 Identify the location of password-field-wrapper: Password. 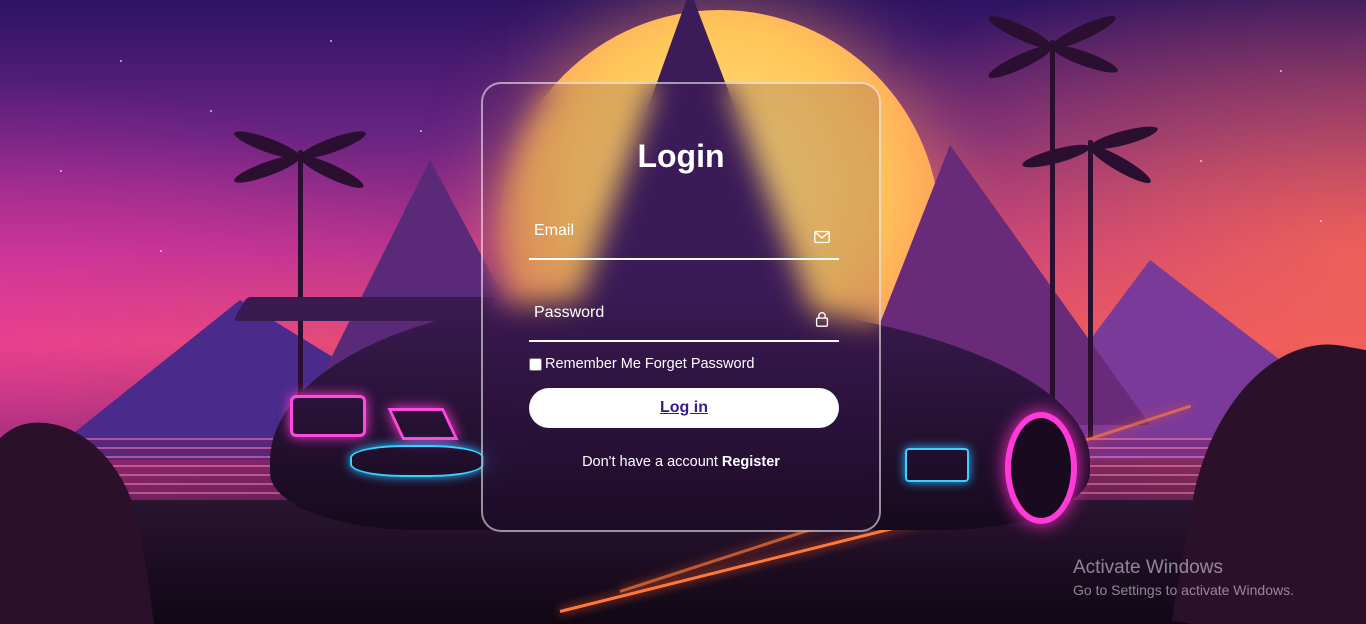
(684, 320).